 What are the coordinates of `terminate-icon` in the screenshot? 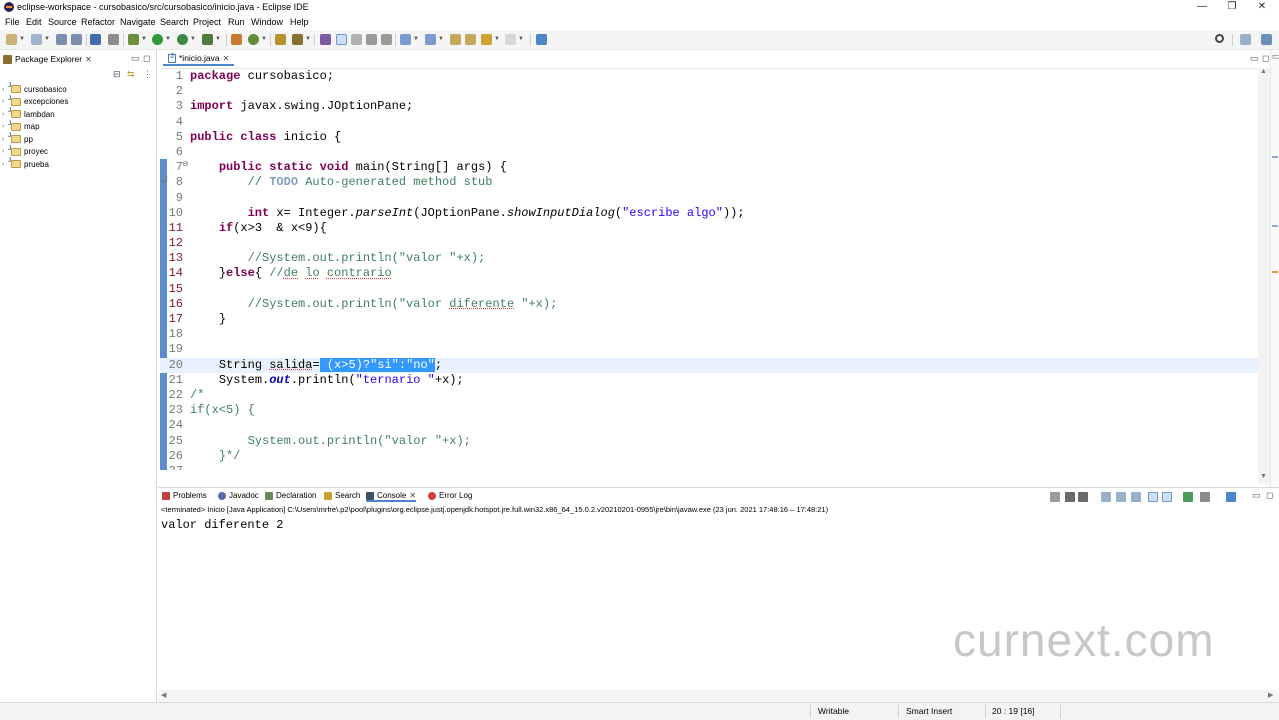 It's located at (1055, 497).